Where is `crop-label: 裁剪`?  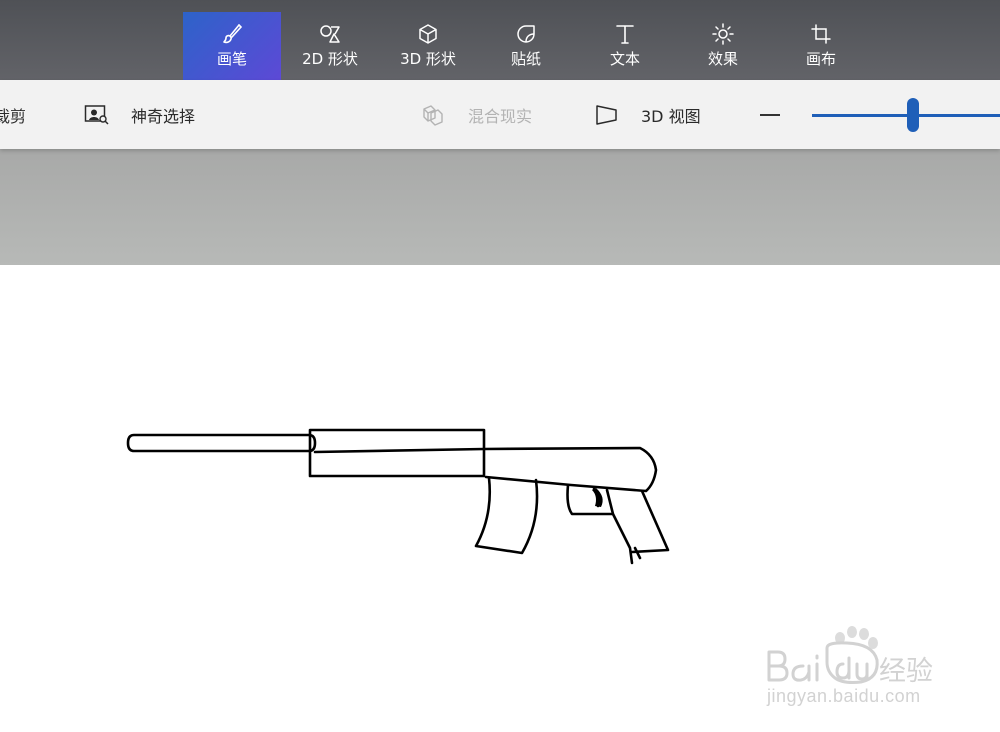 crop-label: 裁剪 is located at coordinates (13, 116).